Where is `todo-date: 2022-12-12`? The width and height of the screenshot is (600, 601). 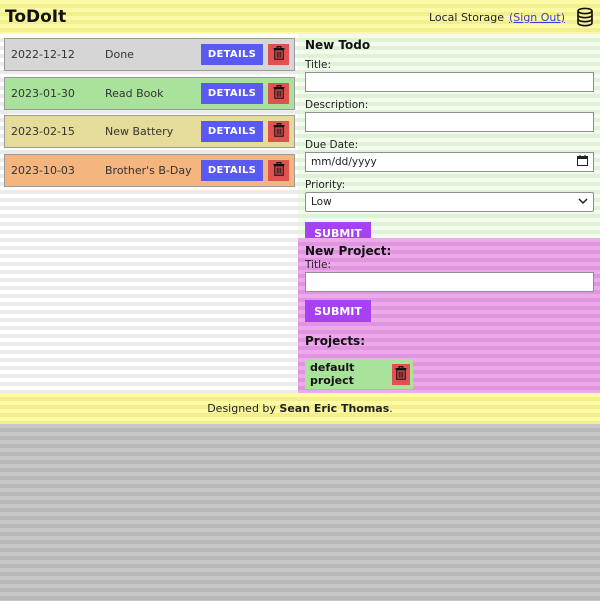
todo-date: 2022-12-12 is located at coordinates (43, 54).